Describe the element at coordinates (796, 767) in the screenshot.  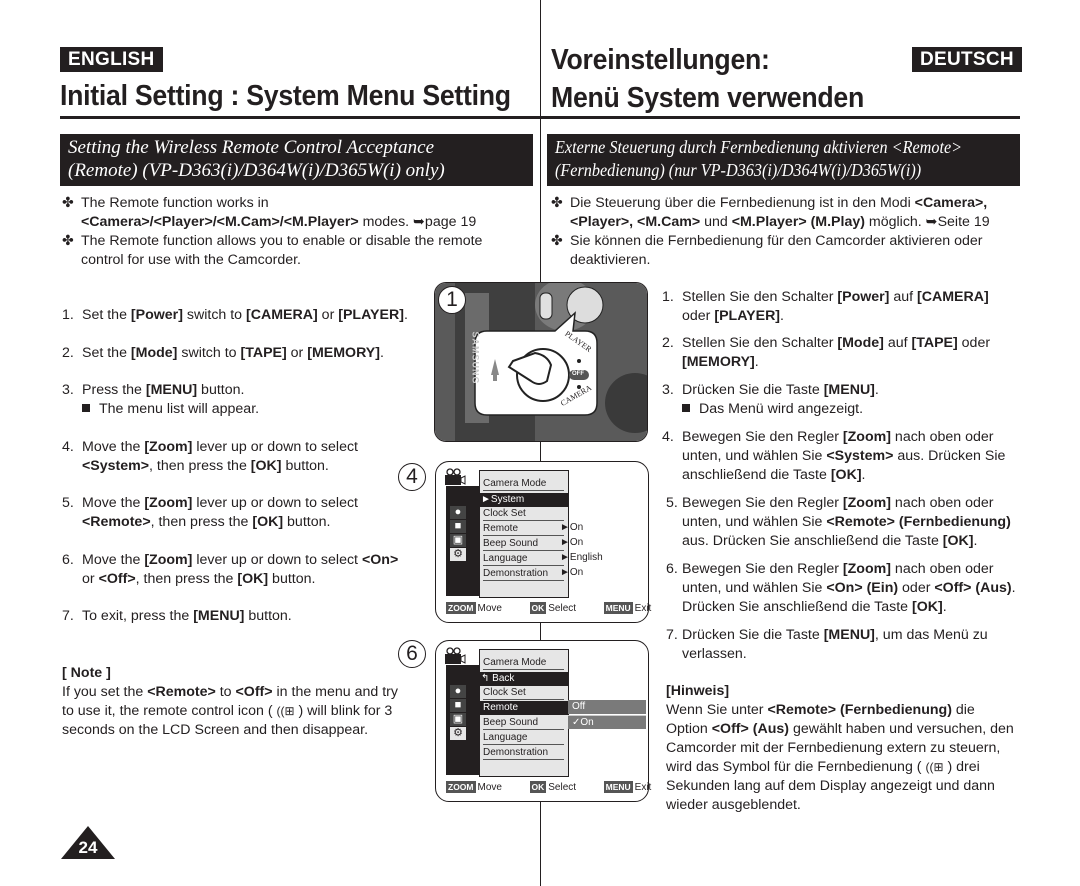
I see `note-text: wird das Symbol für die Fernbedienung (` at that location.